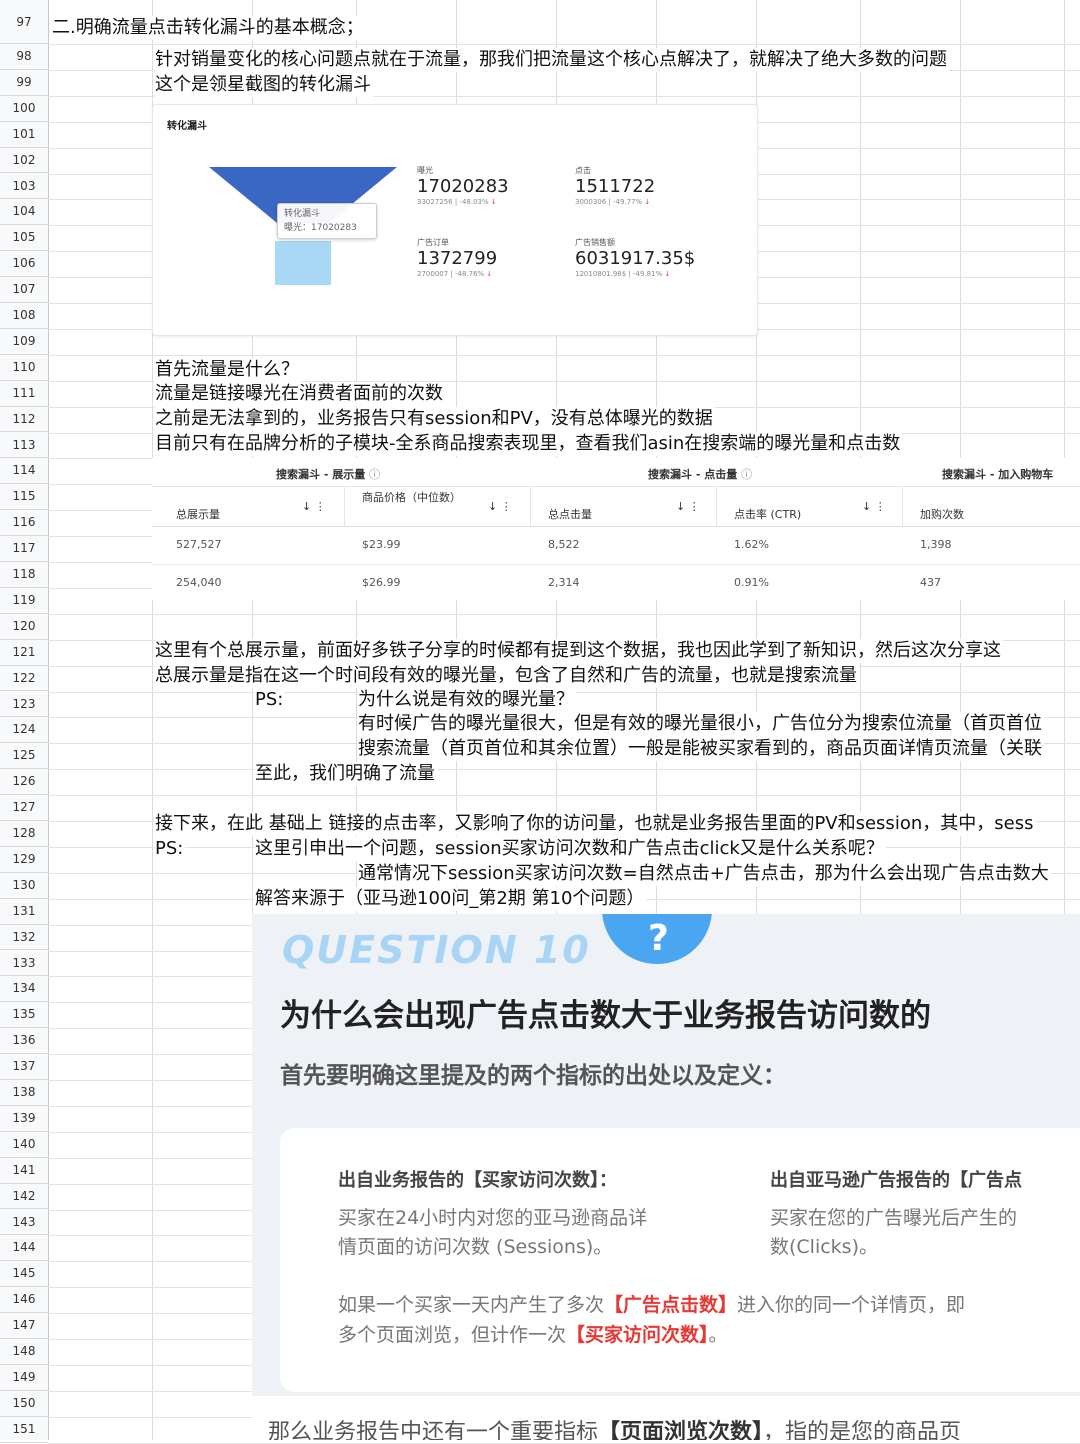 The width and height of the screenshot is (1080, 1444). Describe the element at coordinates (24, 471) in the screenshot. I see `row-number: 114` at that location.